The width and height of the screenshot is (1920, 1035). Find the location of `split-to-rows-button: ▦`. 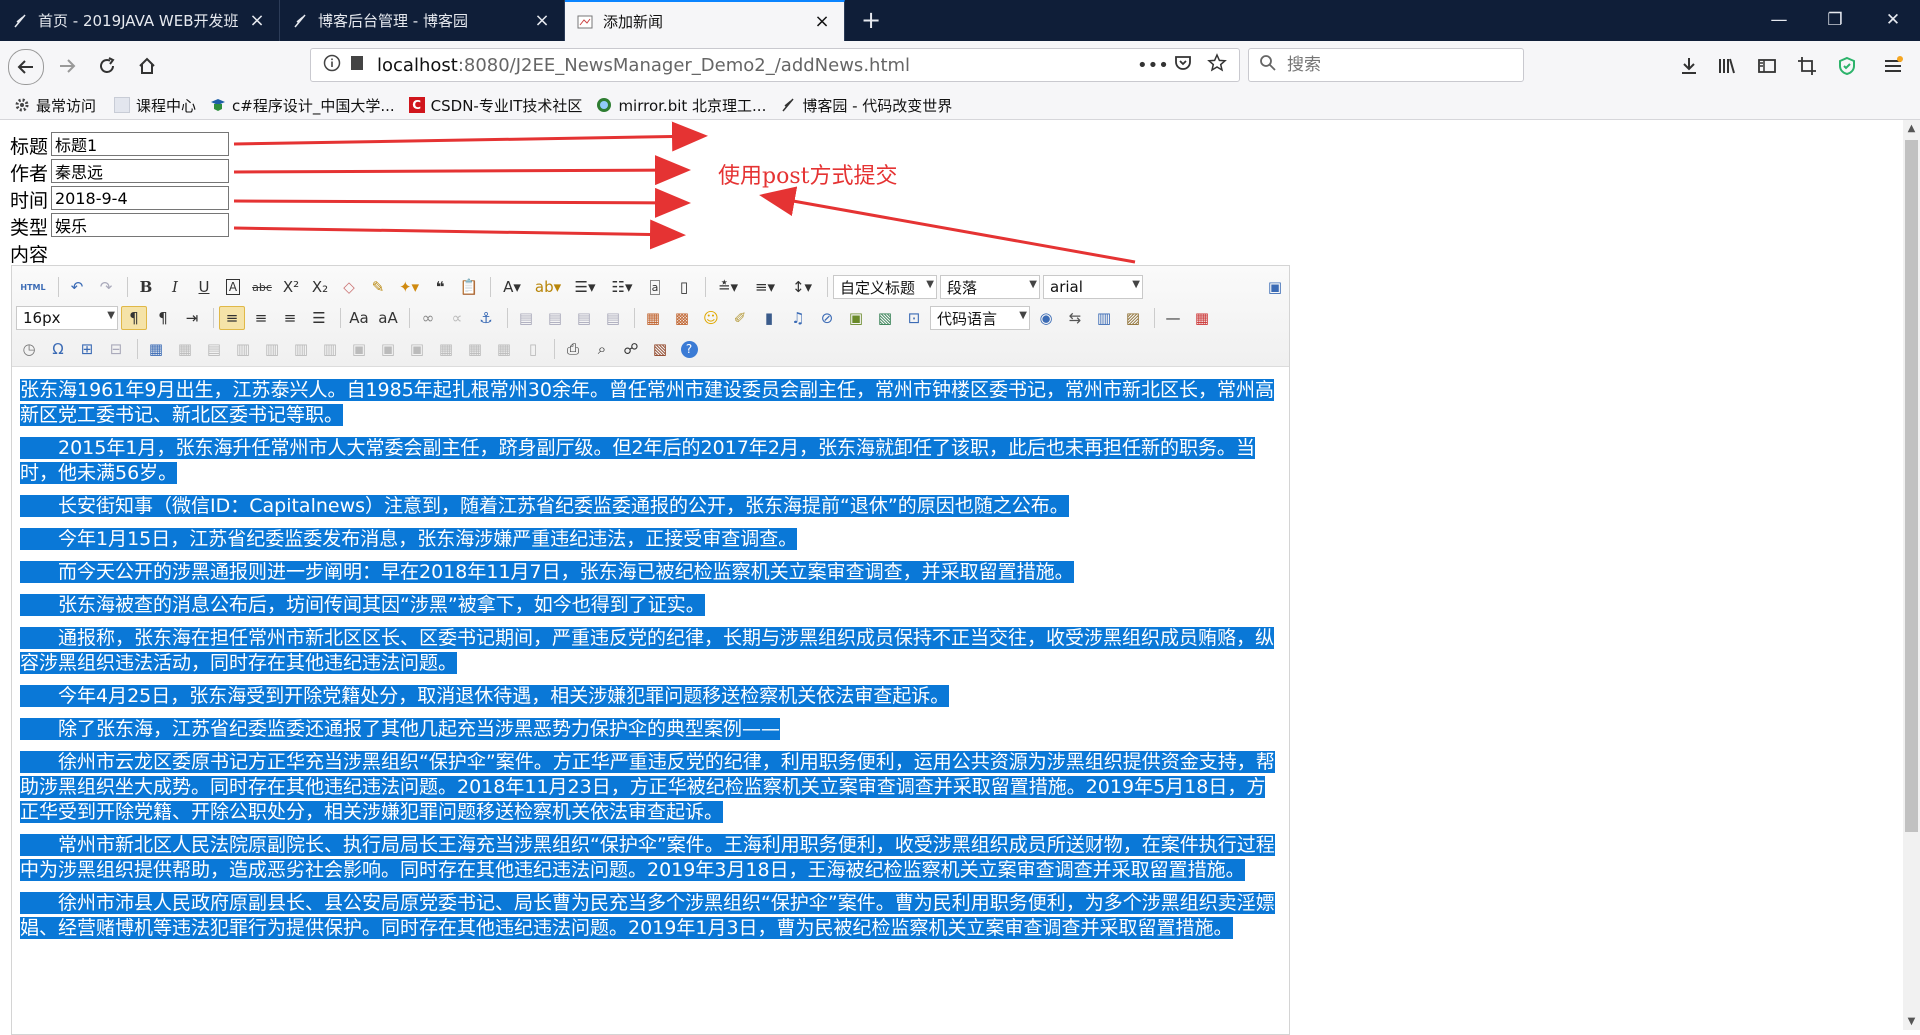

split-to-rows-button: ▦ is located at coordinates (475, 349).